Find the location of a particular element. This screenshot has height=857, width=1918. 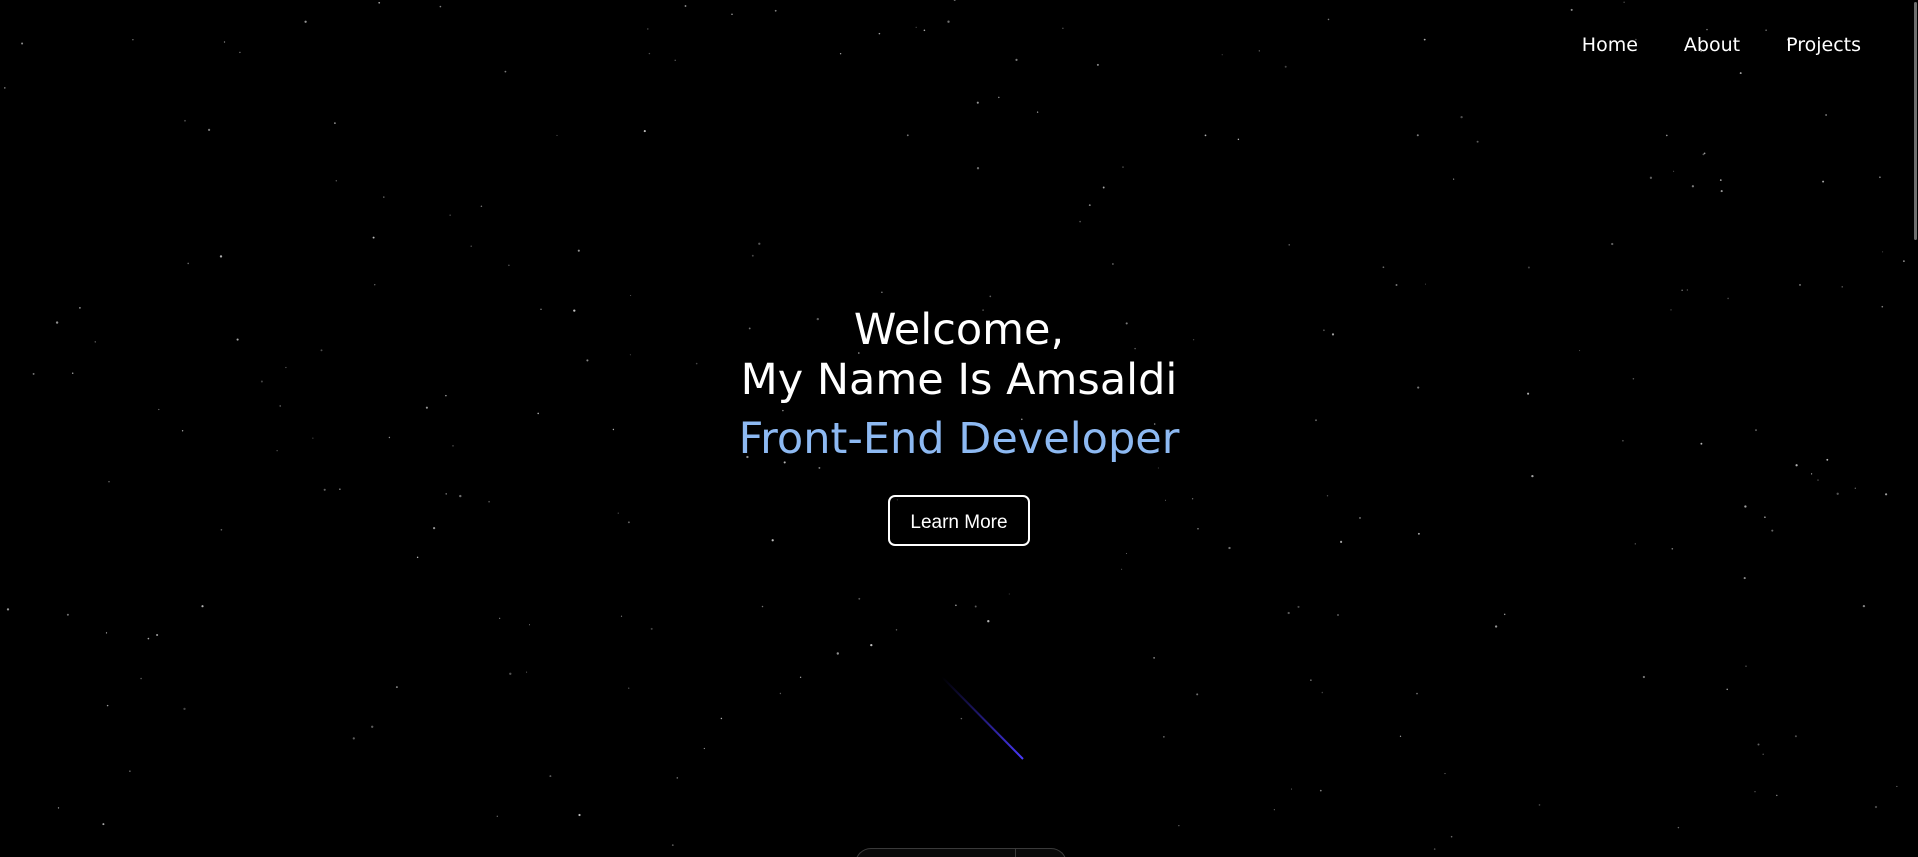

hero-name: My Name Is Amsaldi is located at coordinates (959, 380).